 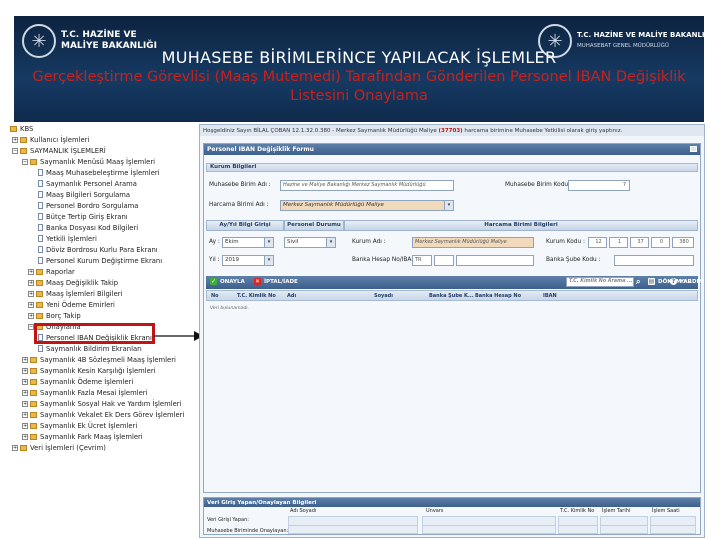 I want to click on onay-tc-cell, so click(x=578, y=529).